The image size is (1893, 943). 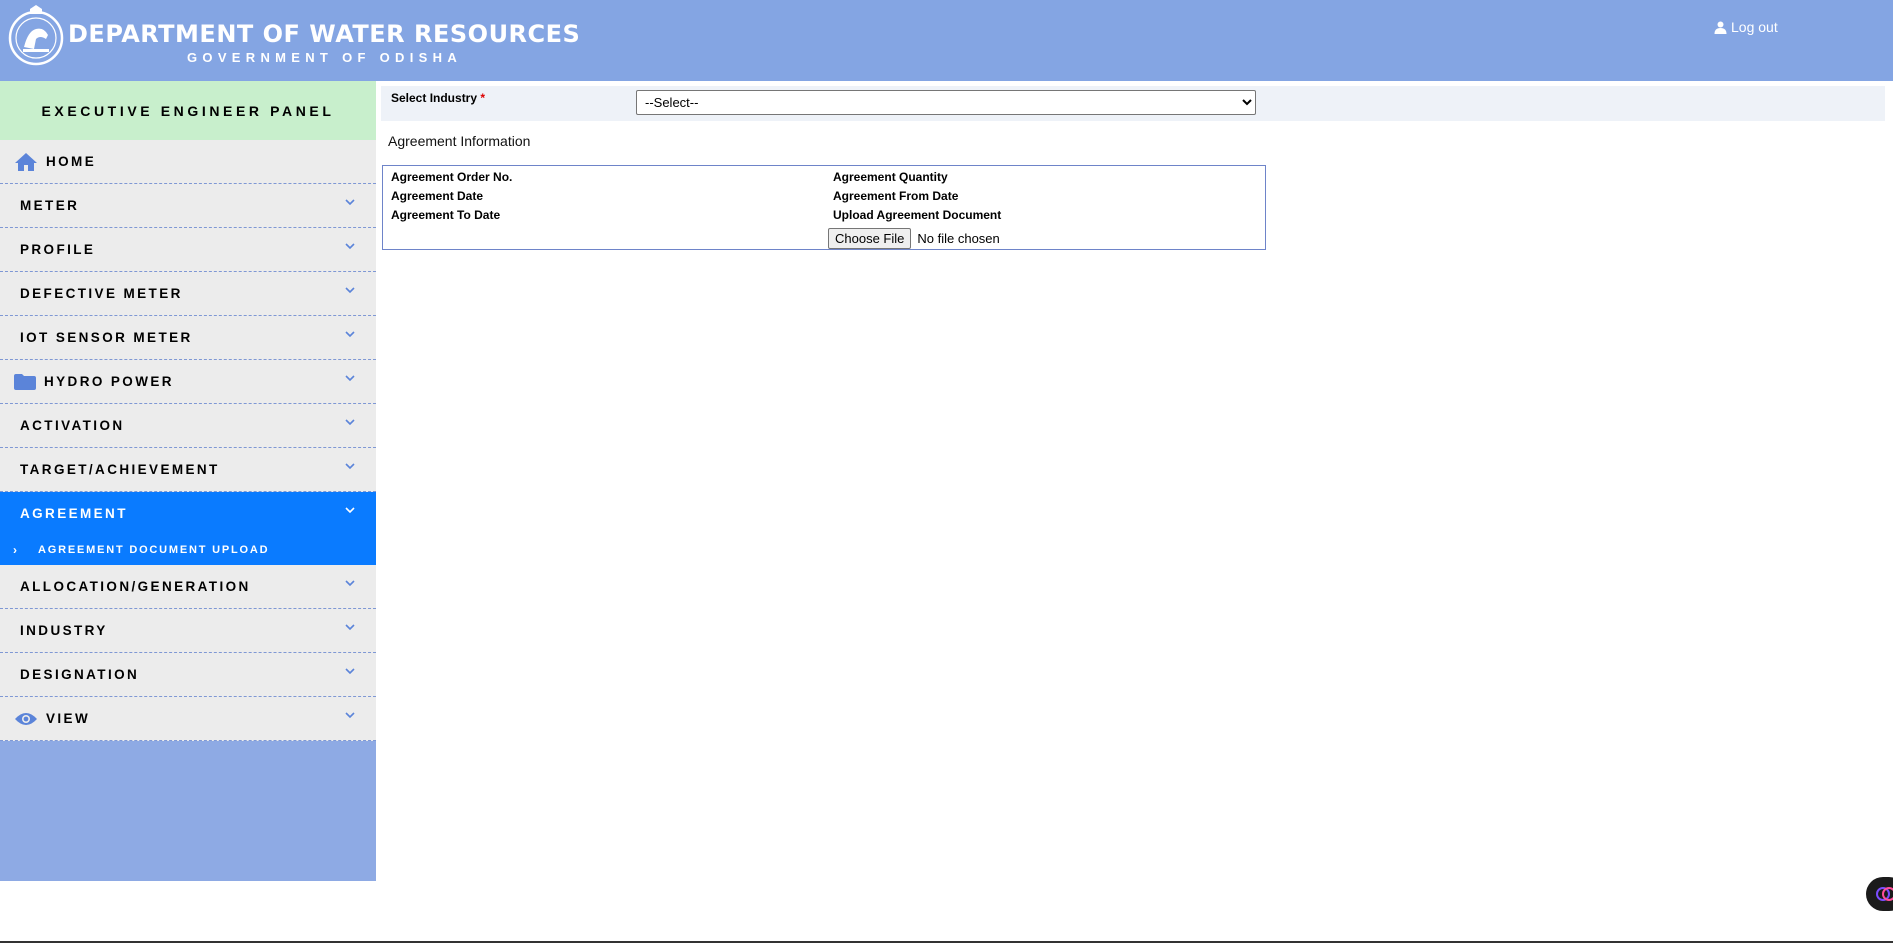 What do you see at coordinates (101, 293) in the screenshot?
I see `sidebar-item-label: DEFECTIVE METER` at bounding box center [101, 293].